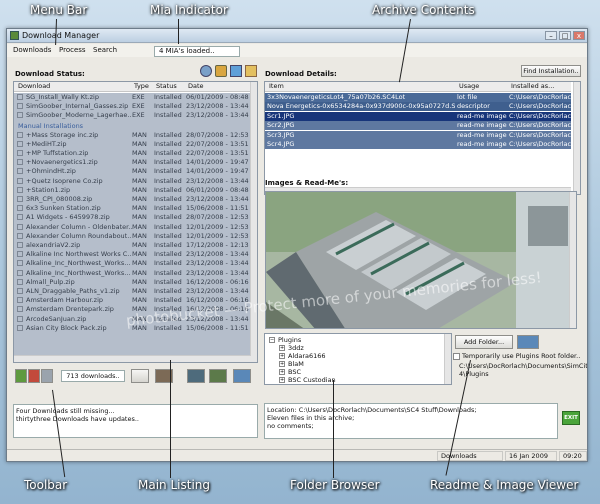 Image resolution: width=600 pixels, height=504 pixels. Describe the element at coordinates (33, 86) in the screenshot. I see `col-download: Download` at that location.